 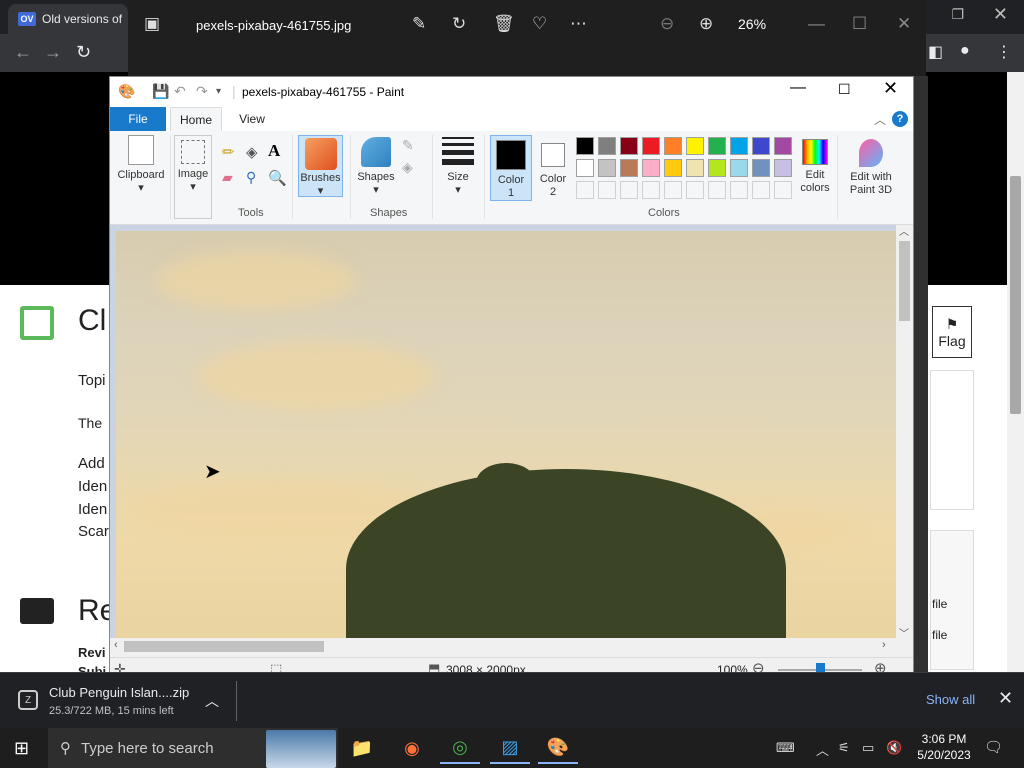 What do you see at coordinates (460, 748) in the screenshot?
I see `chrome-icon: ◎` at bounding box center [460, 748].